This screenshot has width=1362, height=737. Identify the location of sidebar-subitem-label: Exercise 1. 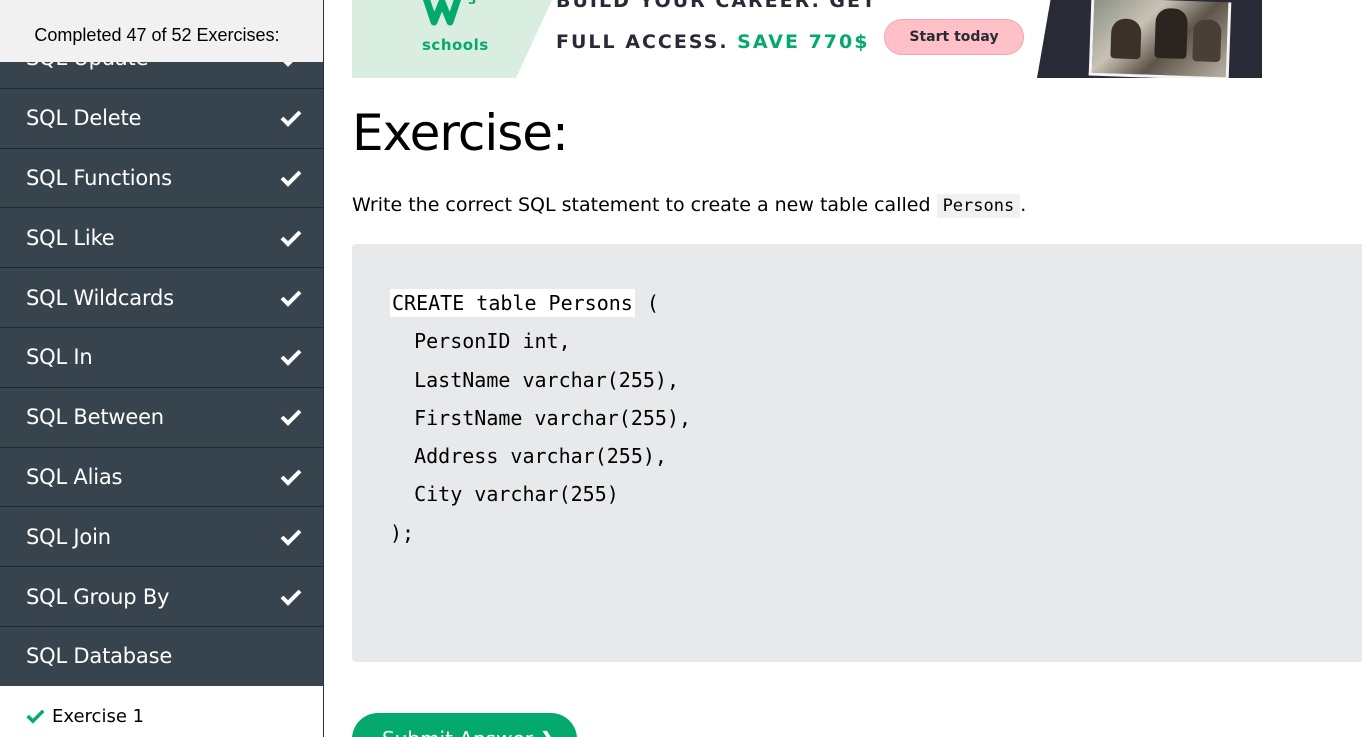
(98, 716).